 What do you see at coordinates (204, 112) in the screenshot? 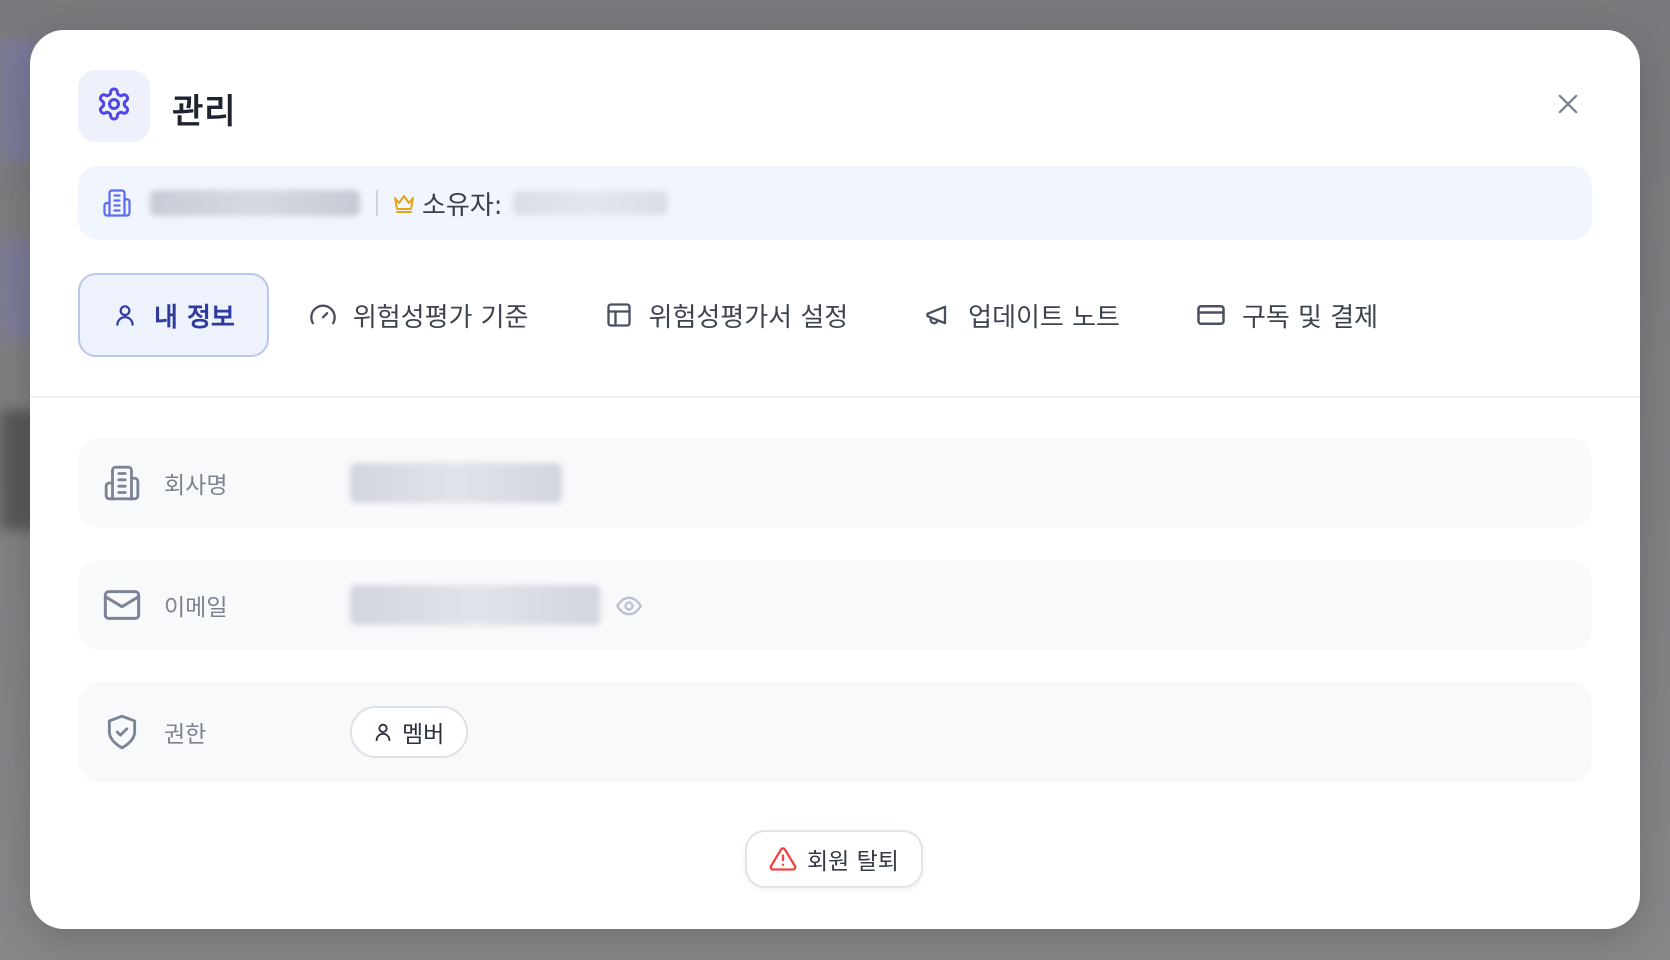
I see `modal-title: 관리` at bounding box center [204, 112].